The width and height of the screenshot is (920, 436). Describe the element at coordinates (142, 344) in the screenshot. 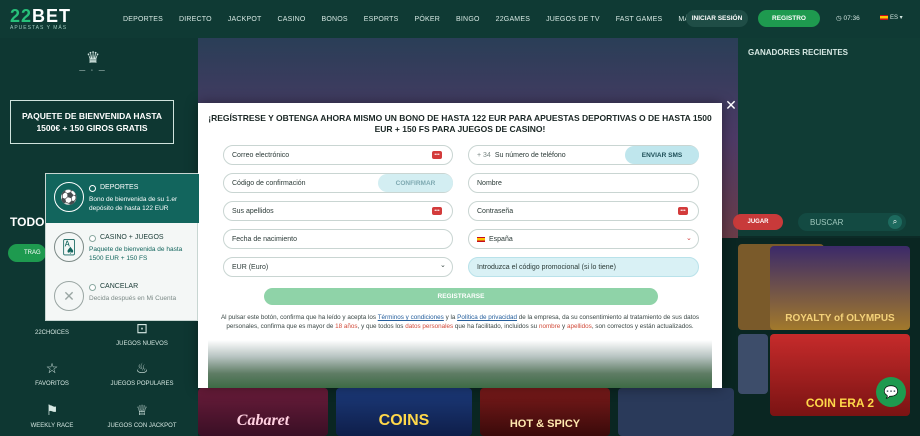

I see `category-label: JUEGOS NUEVOS` at that location.